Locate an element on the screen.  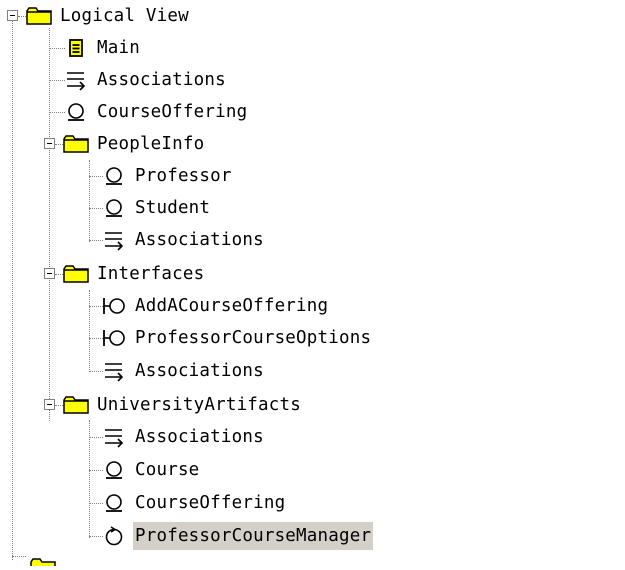
tree-node-label: Main is located at coordinates (118, 48).